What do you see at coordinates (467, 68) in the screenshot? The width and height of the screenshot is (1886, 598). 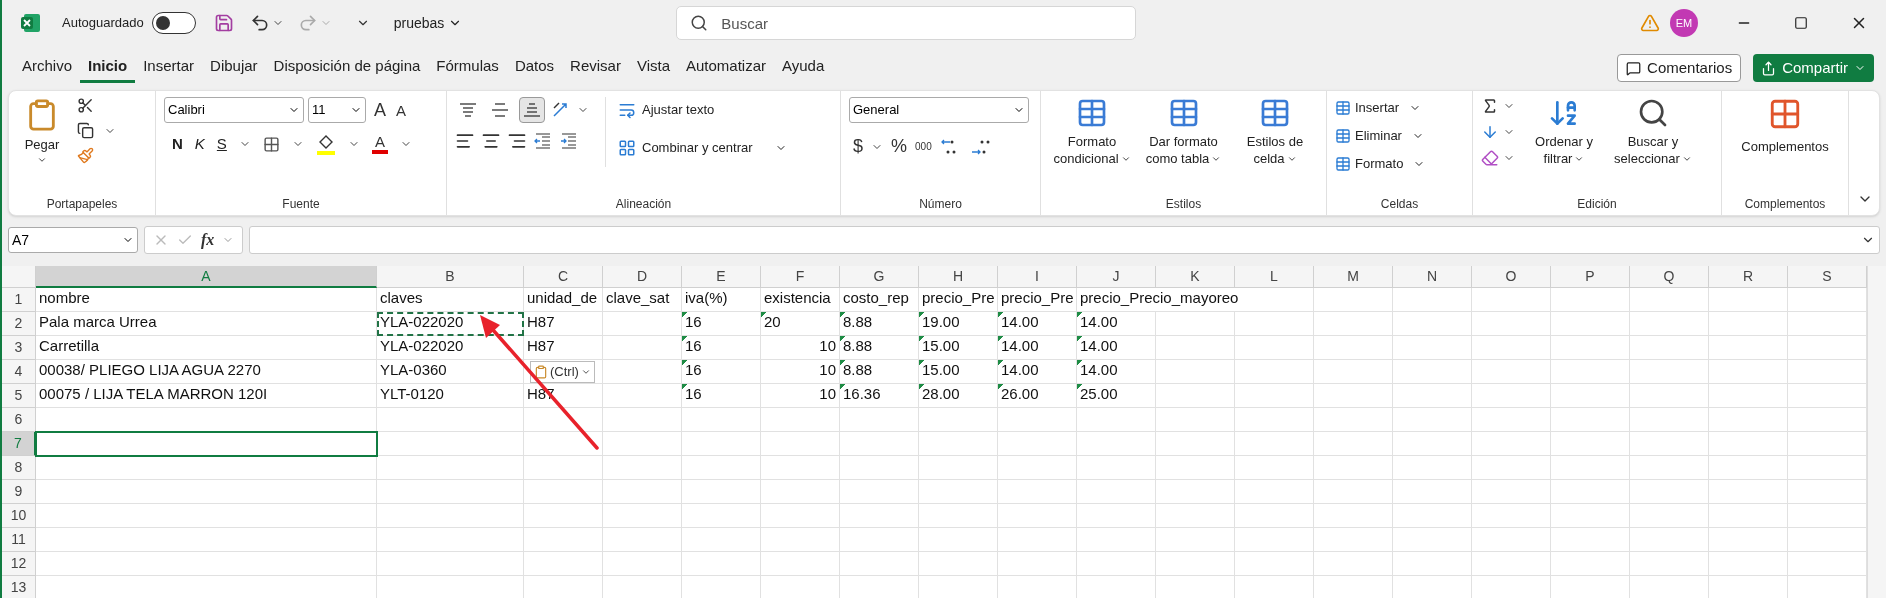 I see `menu-tab: Fórmulas` at bounding box center [467, 68].